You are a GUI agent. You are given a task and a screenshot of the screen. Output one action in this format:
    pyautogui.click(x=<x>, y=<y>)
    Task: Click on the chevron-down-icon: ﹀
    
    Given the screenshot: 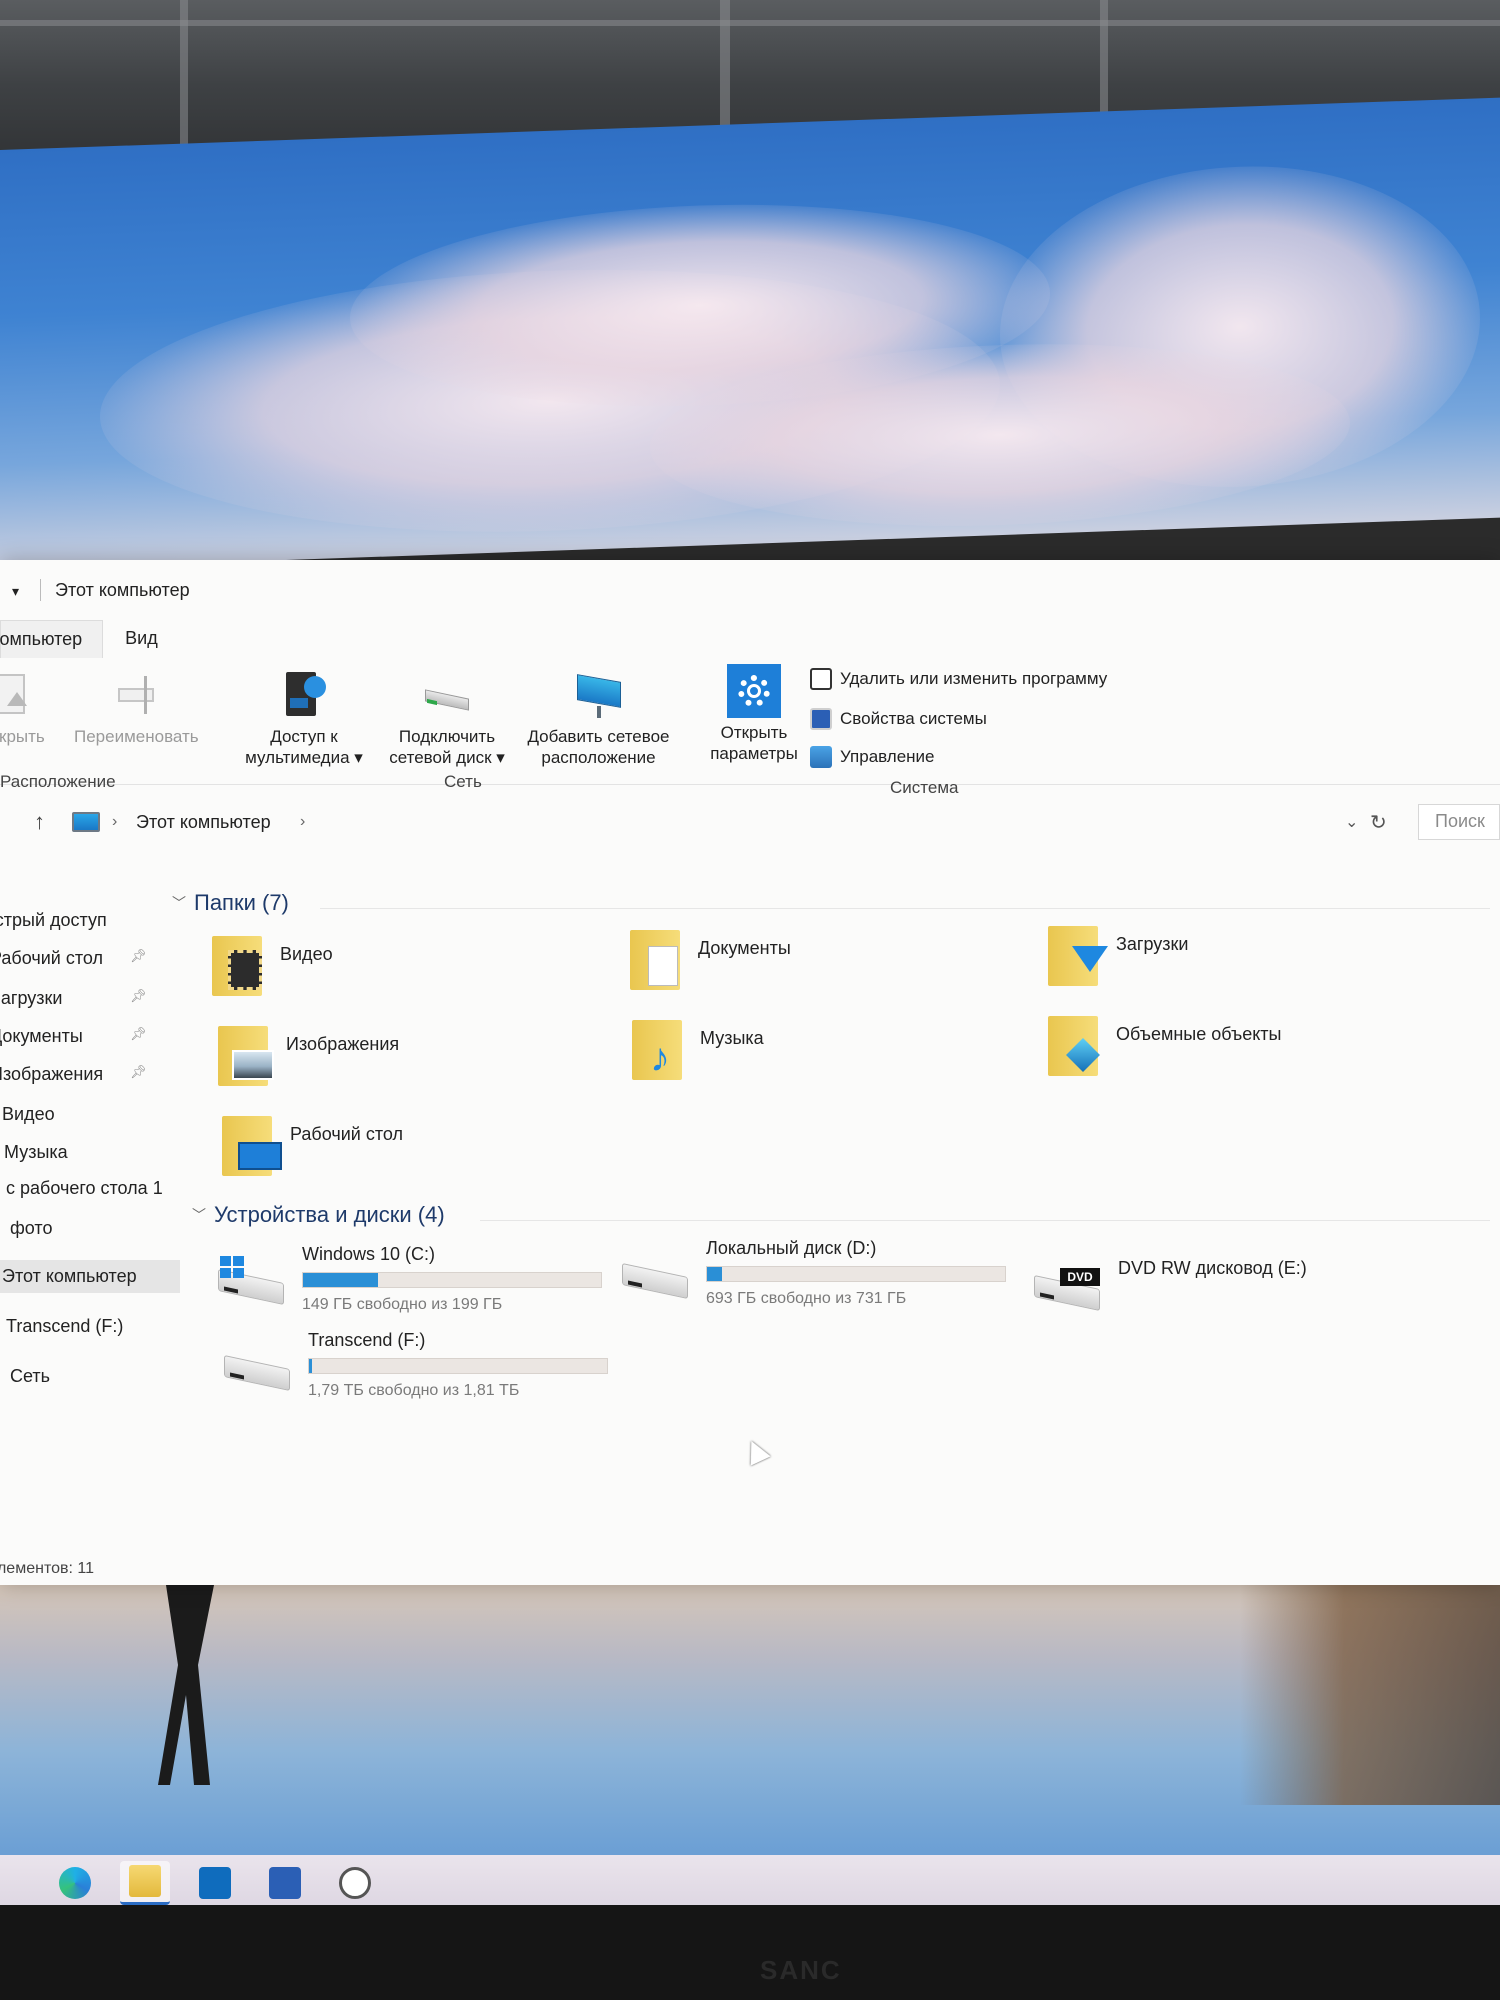 What is the action you would take?
    pyautogui.click(x=179, y=903)
    